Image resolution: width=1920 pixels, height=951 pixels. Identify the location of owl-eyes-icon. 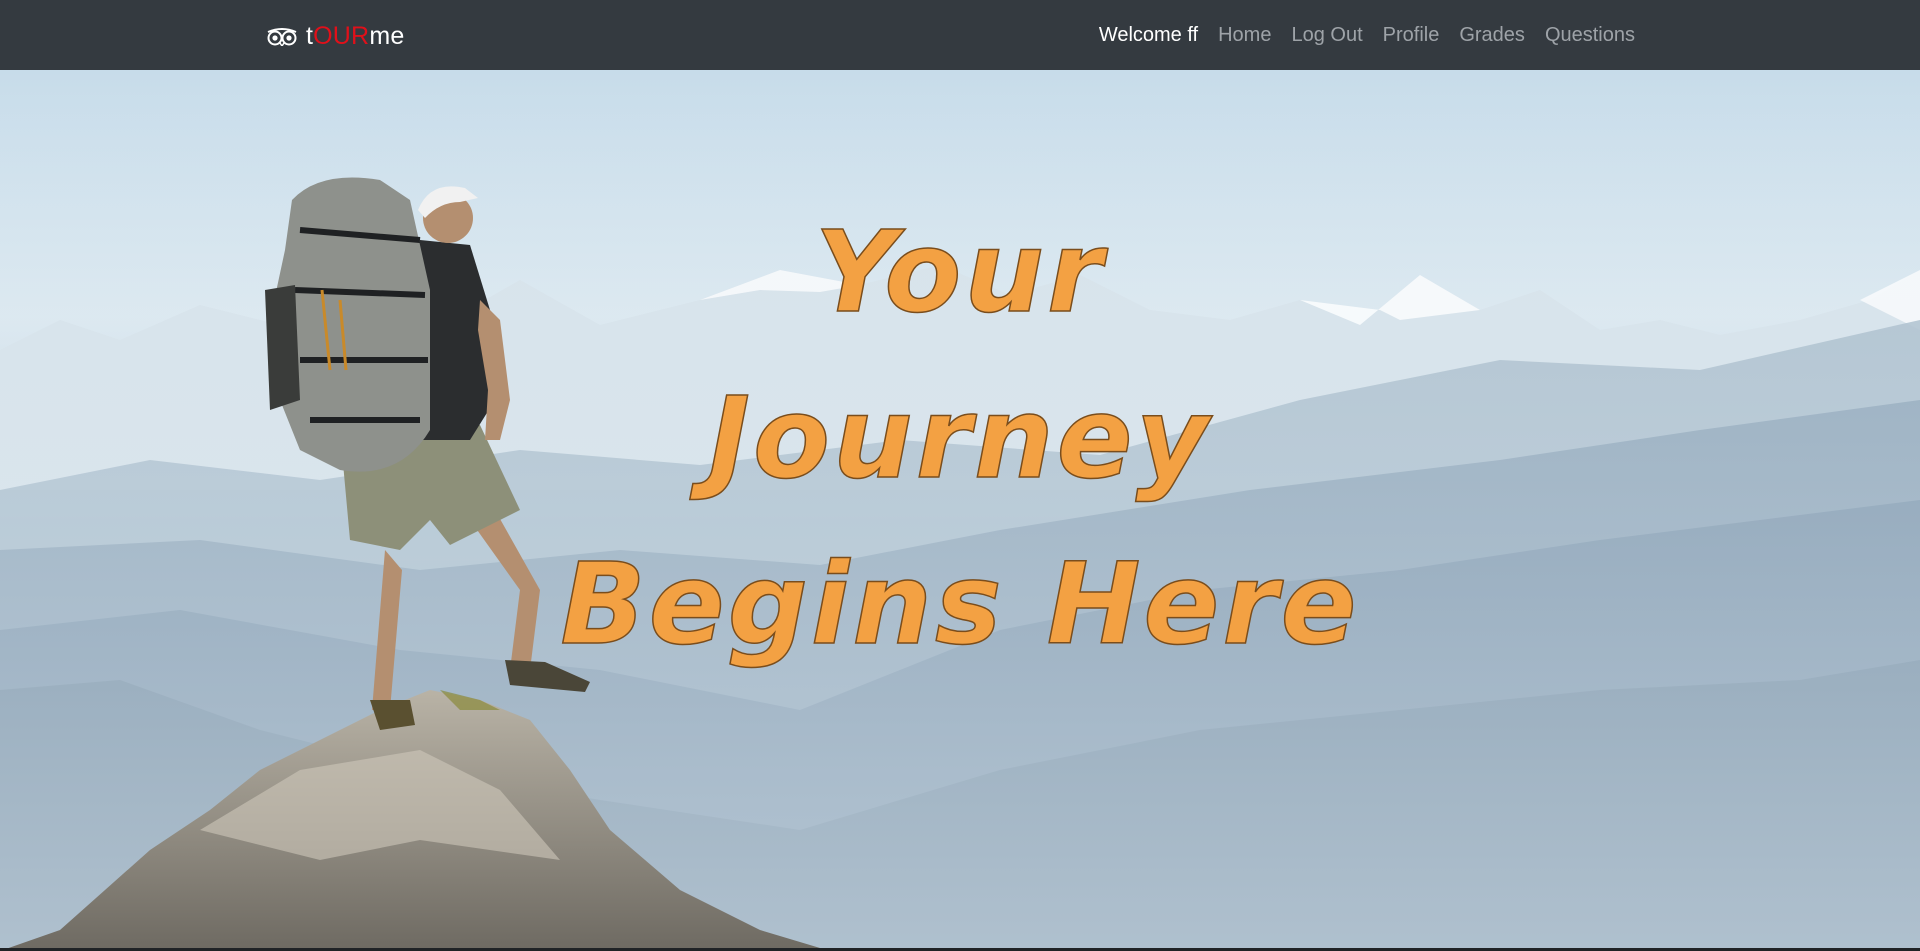
(282, 37).